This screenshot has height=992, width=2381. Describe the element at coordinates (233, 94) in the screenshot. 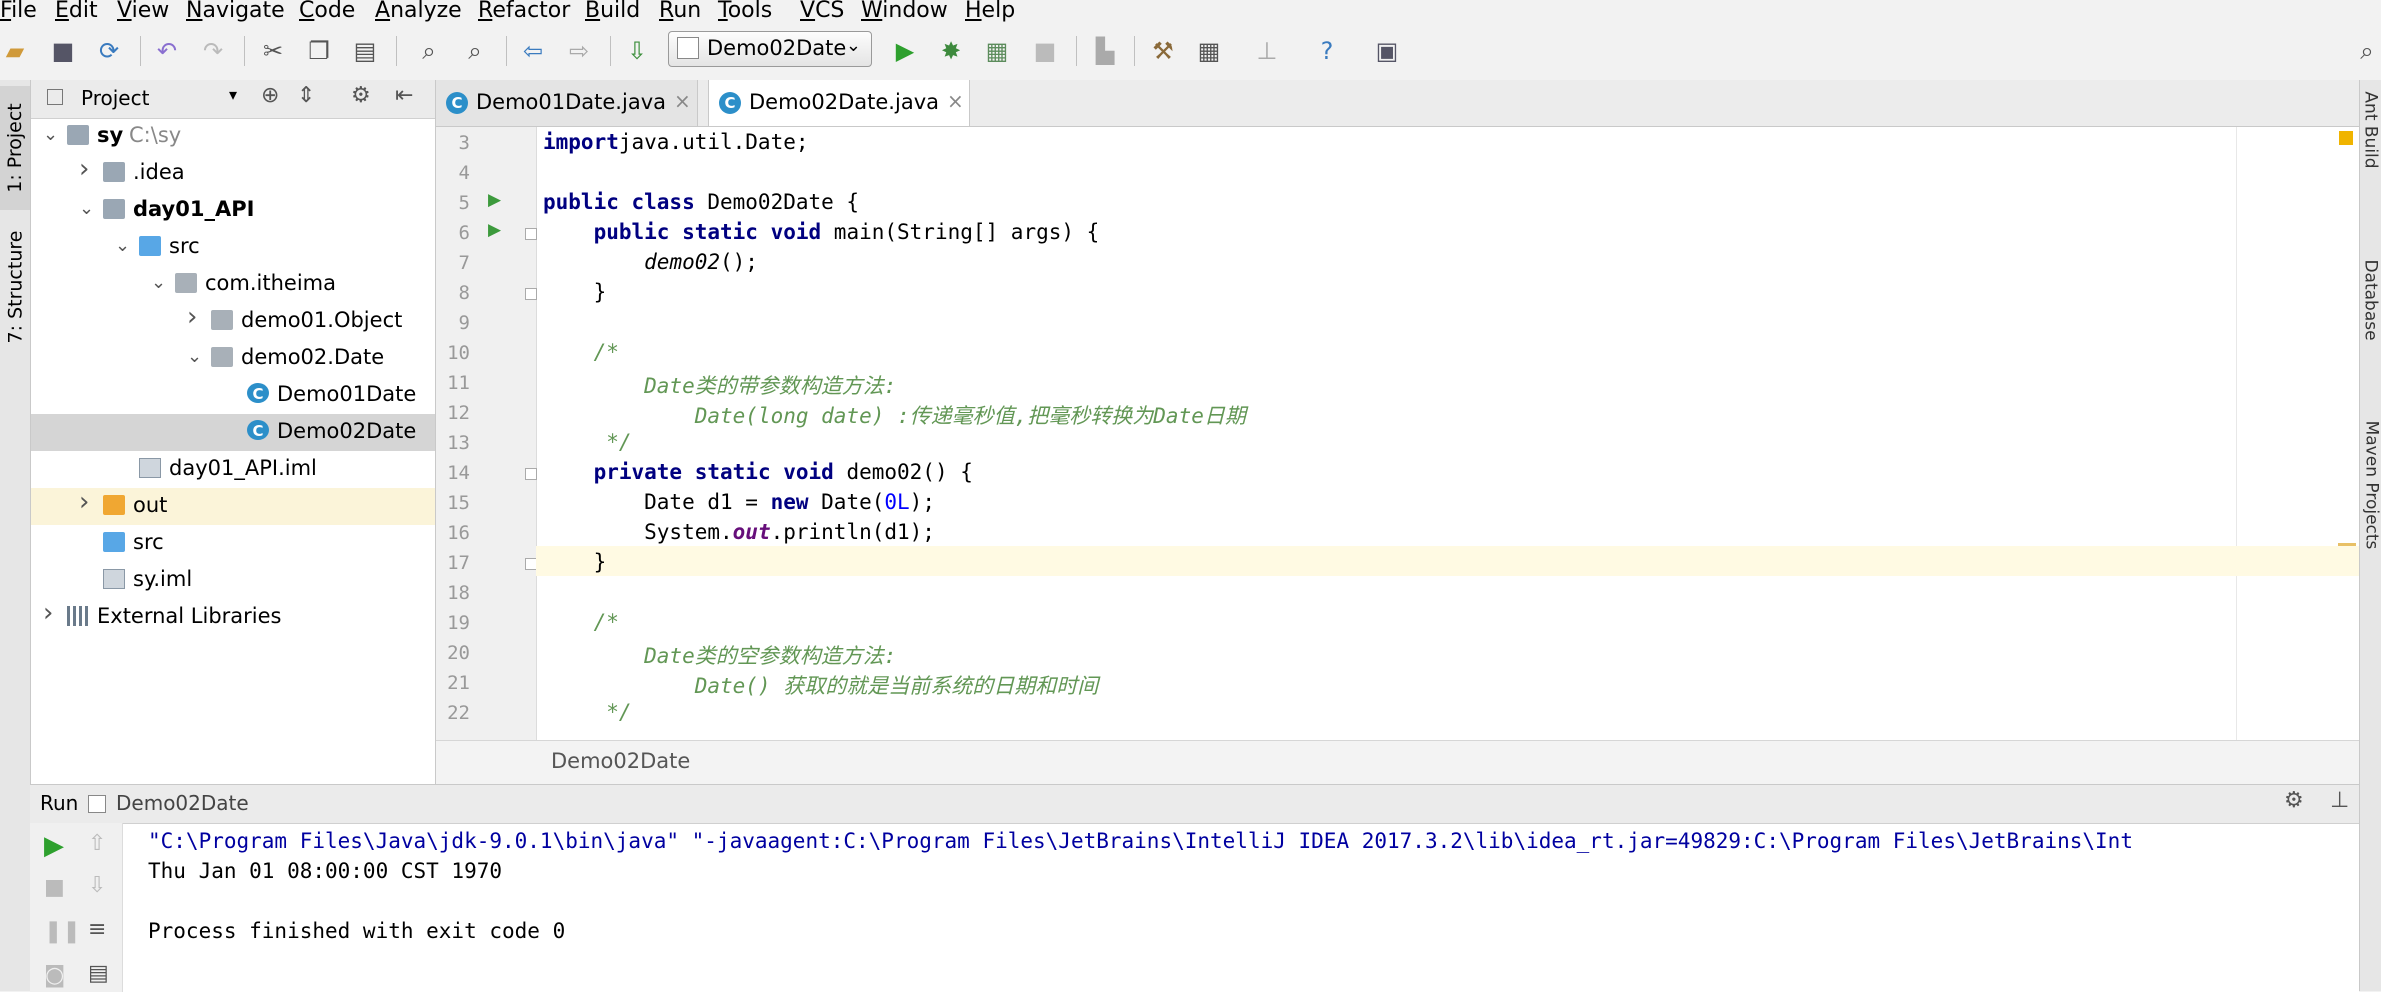

I see `chevron-down-icon: ▾` at that location.